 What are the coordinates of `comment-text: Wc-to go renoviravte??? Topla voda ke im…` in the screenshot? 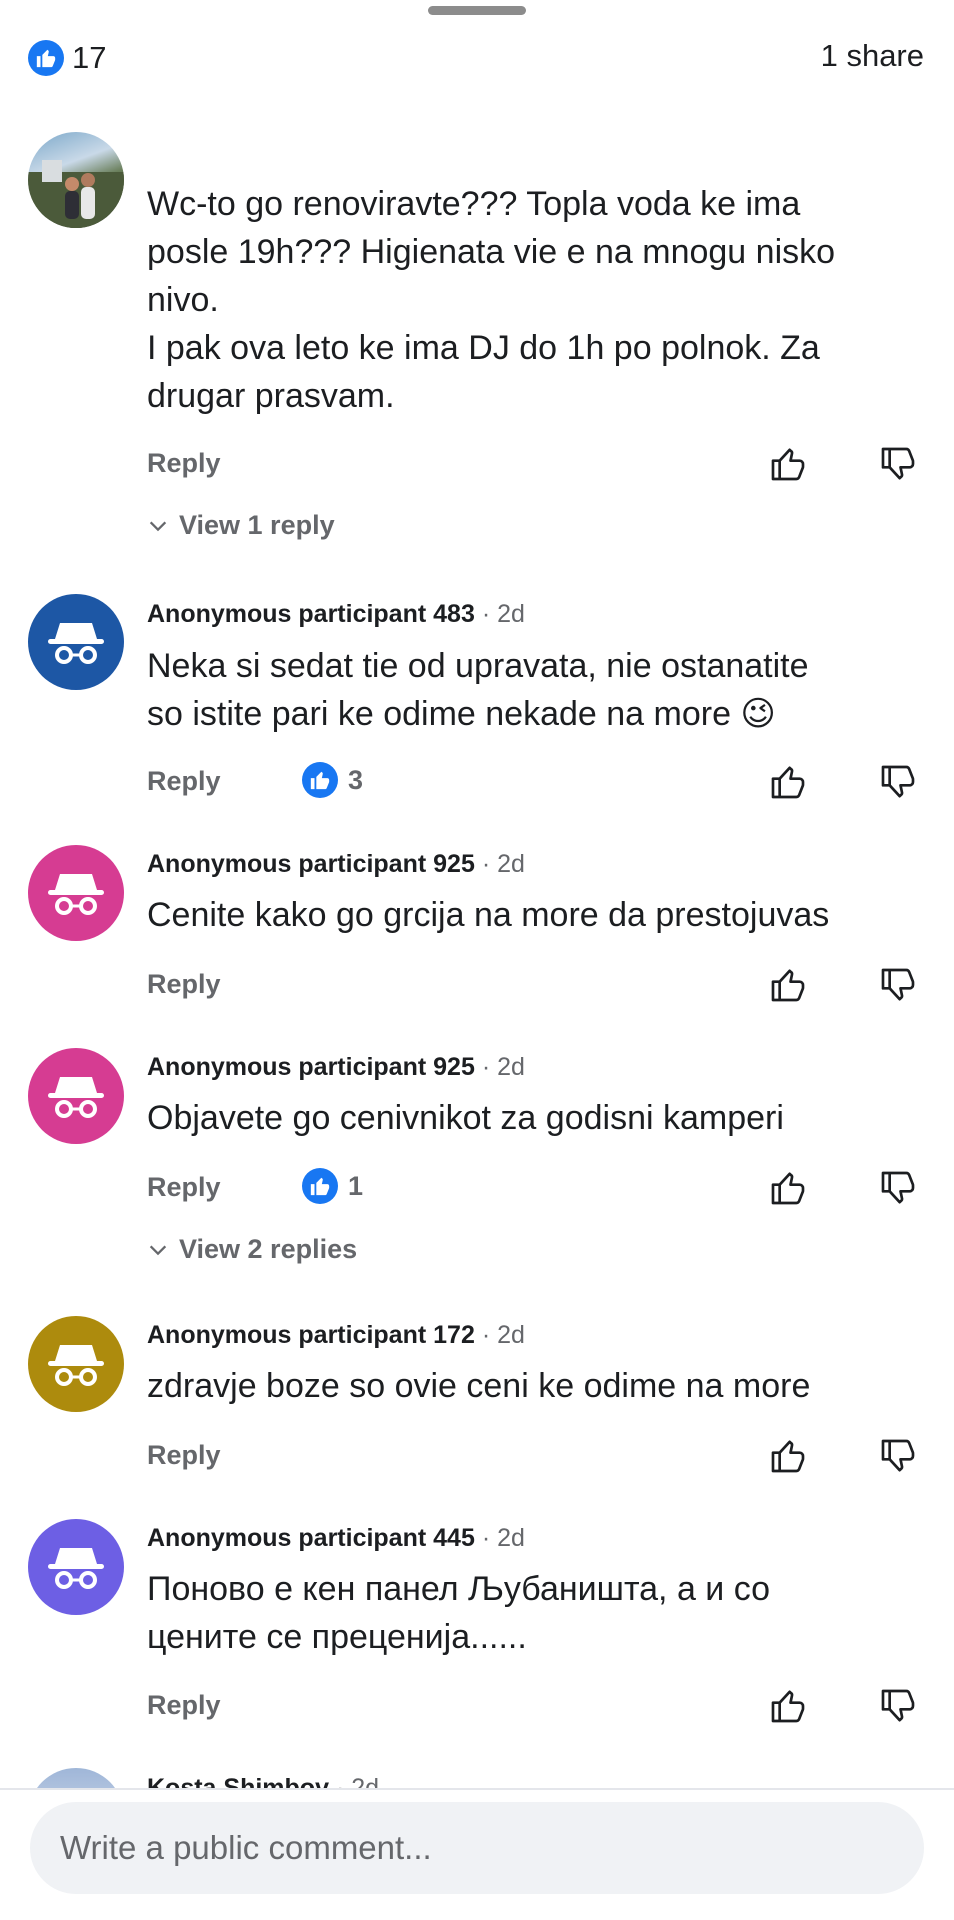 It's located at (491, 300).